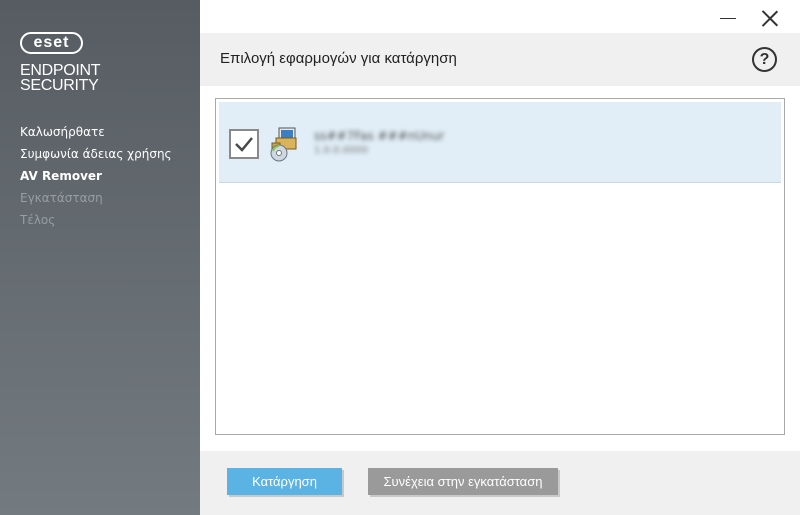  Describe the element at coordinates (284, 146) in the screenshot. I see `installer-package-icon` at that location.